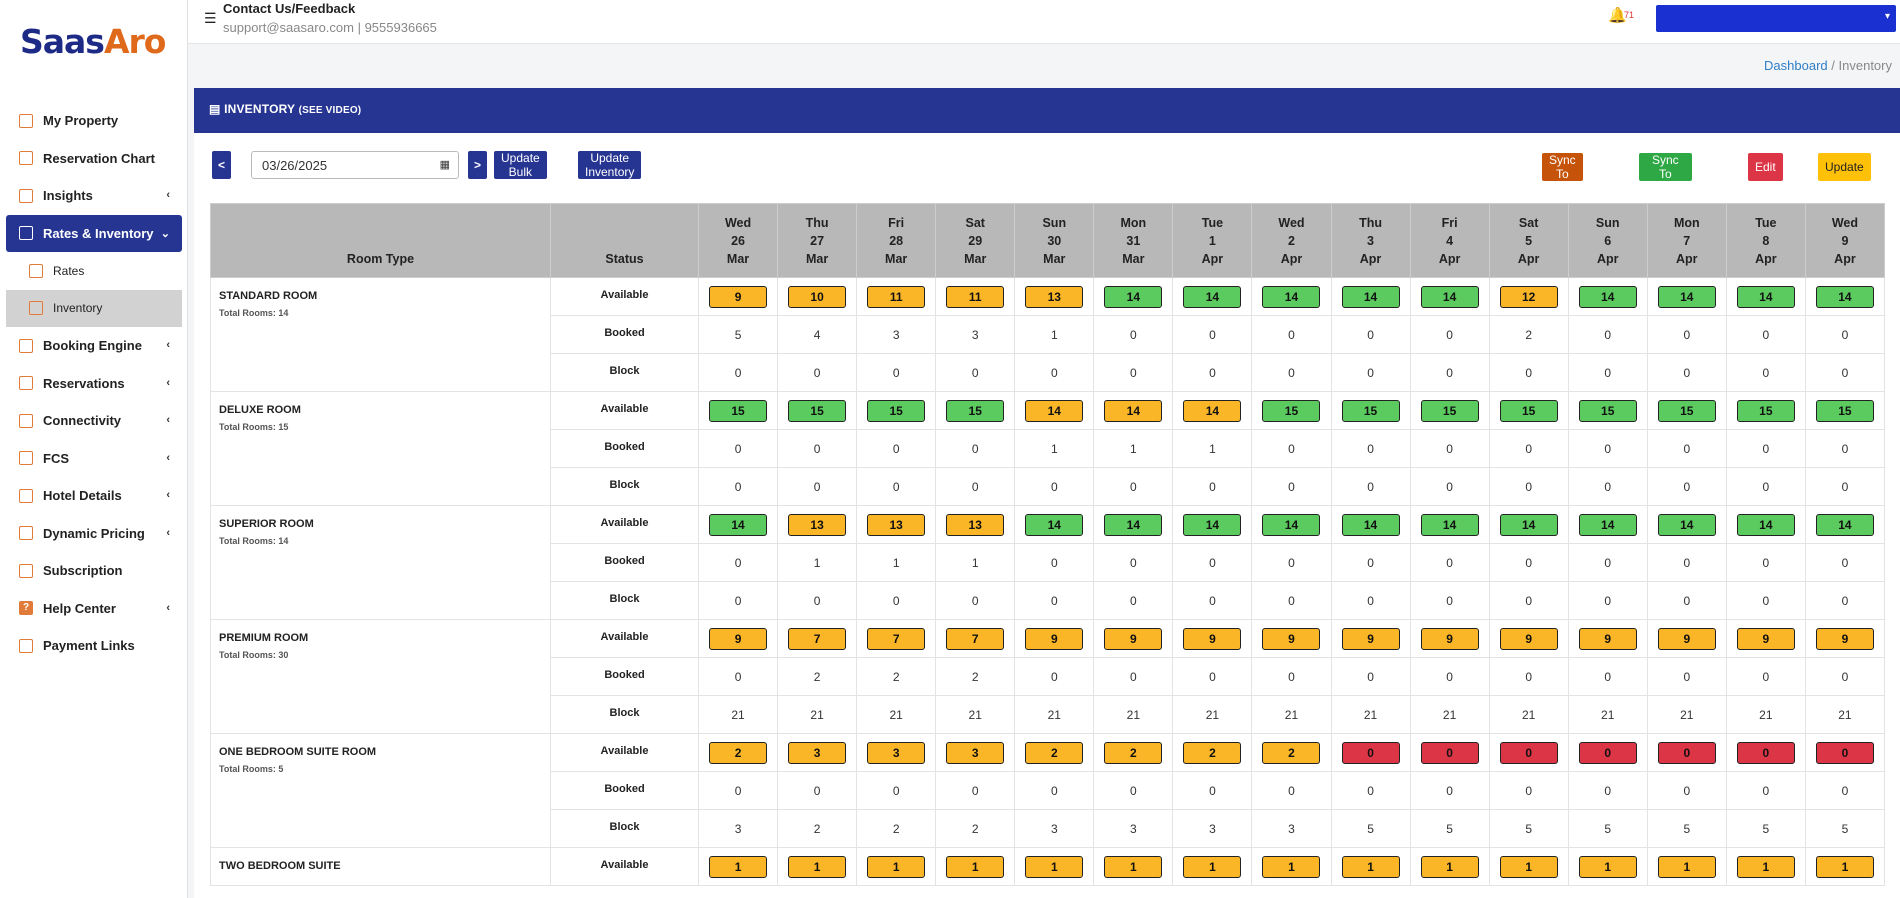 This screenshot has height=898, width=1900. I want to click on sidebar-item-connectivity: Connectivity ‹, so click(94, 421).